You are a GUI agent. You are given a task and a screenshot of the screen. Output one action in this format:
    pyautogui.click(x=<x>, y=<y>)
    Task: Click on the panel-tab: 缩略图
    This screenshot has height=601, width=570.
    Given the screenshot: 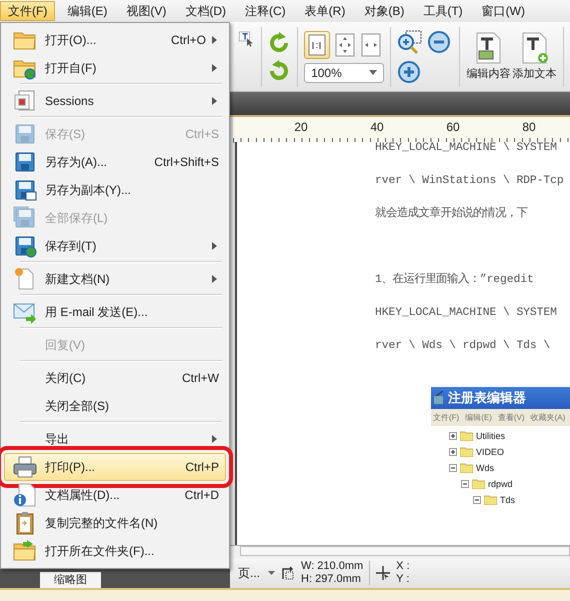 What is the action you would take?
    pyautogui.click(x=70, y=580)
    